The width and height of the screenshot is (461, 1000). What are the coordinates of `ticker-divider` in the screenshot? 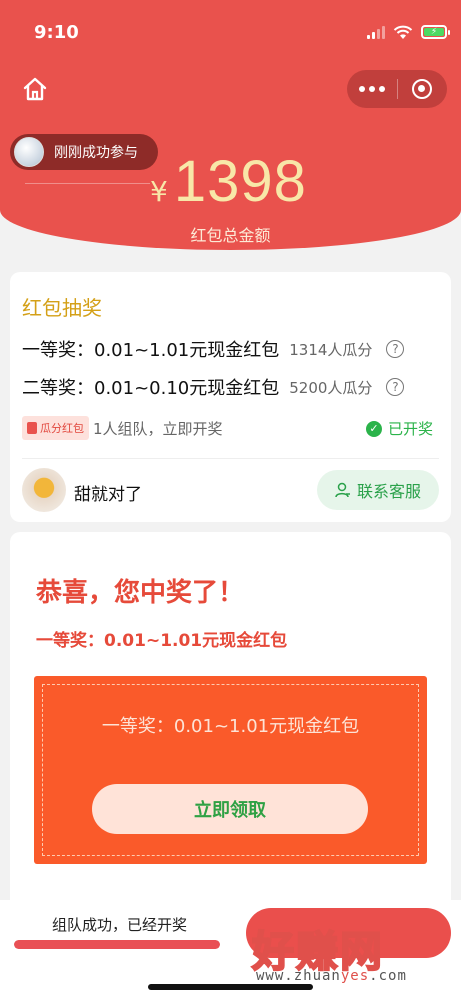 It's located at (87, 183).